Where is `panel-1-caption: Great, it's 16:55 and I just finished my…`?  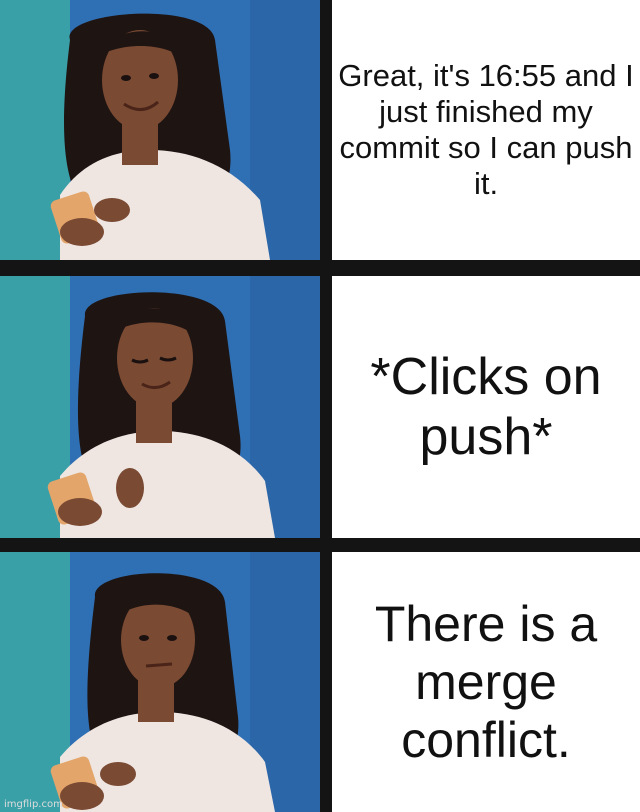 panel-1-caption: Great, it's 16:55 and I just finished my… is located at coordinates (486, 129).